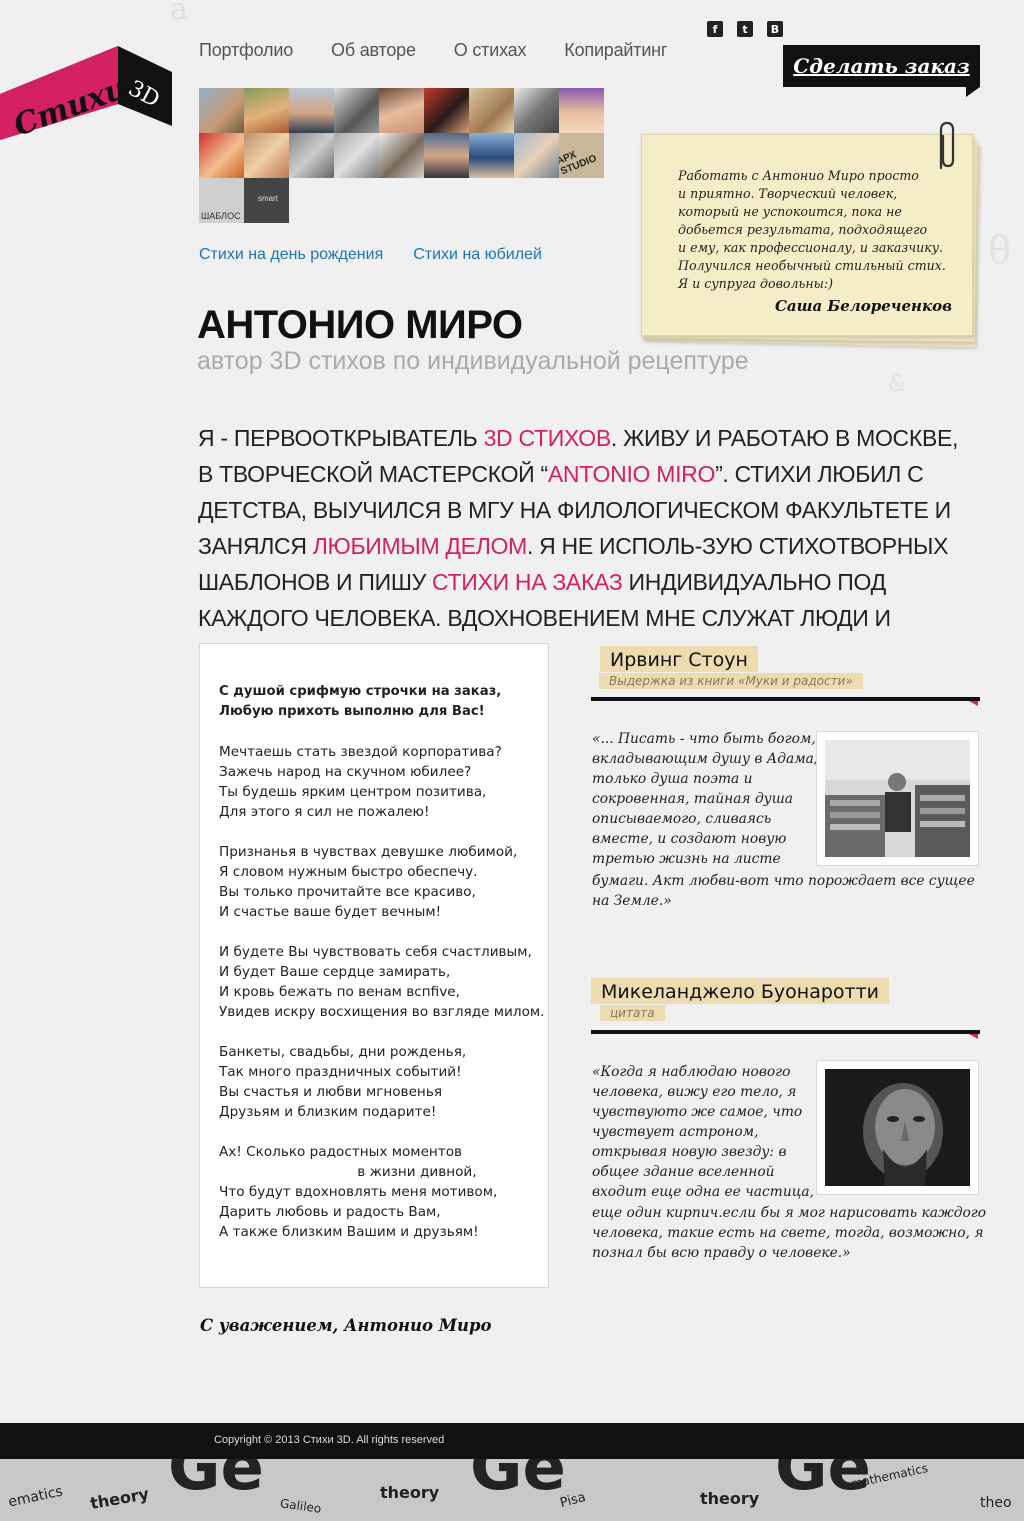 This screenshot has width=1024, height=1521. Describe the element at coordinates (863, 306) in the screenshot. I see `testimonial-author: Саша Белореченков` at that location.